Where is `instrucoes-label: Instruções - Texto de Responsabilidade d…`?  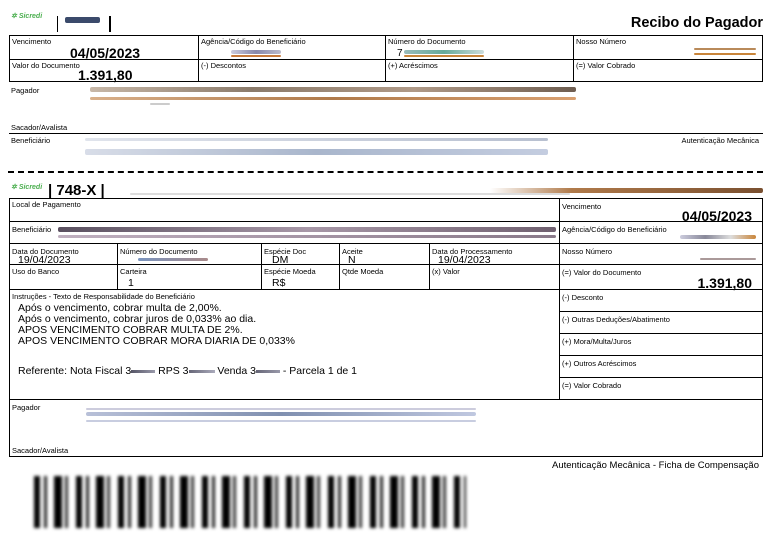
instrucoes-label: Instruções - Texto de Responsabilidade d… is located at coordinates (103, 296).